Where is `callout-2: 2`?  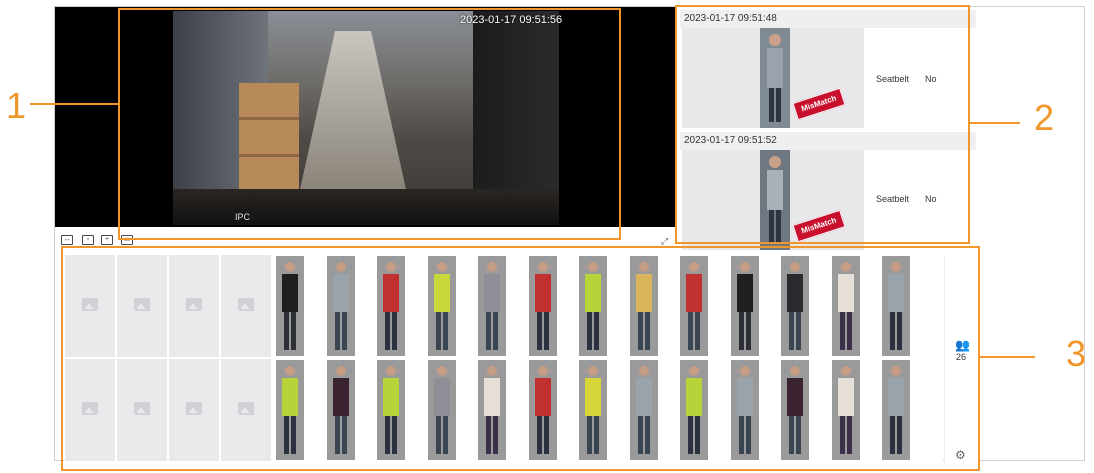 callout-2: 2 is located at coordinates (1044, 117).